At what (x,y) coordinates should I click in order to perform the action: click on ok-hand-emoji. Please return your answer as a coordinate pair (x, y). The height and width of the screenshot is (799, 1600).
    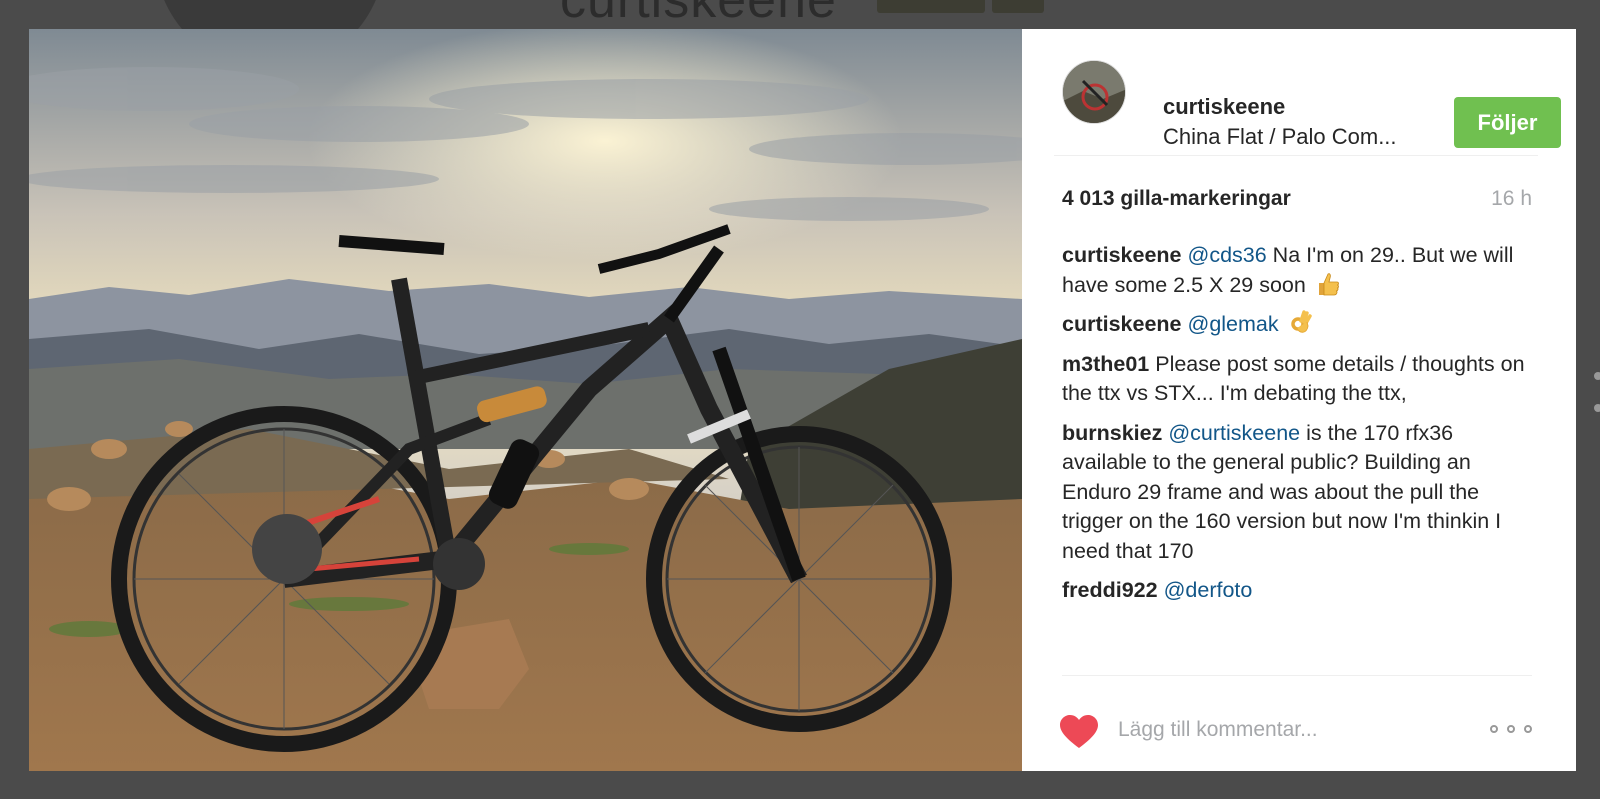
    Looking at the image, I should click on (1301, 321).